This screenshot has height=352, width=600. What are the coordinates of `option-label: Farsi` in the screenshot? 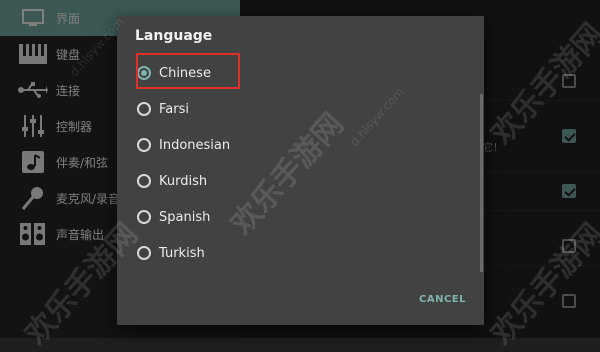 It's located at (174, 109).